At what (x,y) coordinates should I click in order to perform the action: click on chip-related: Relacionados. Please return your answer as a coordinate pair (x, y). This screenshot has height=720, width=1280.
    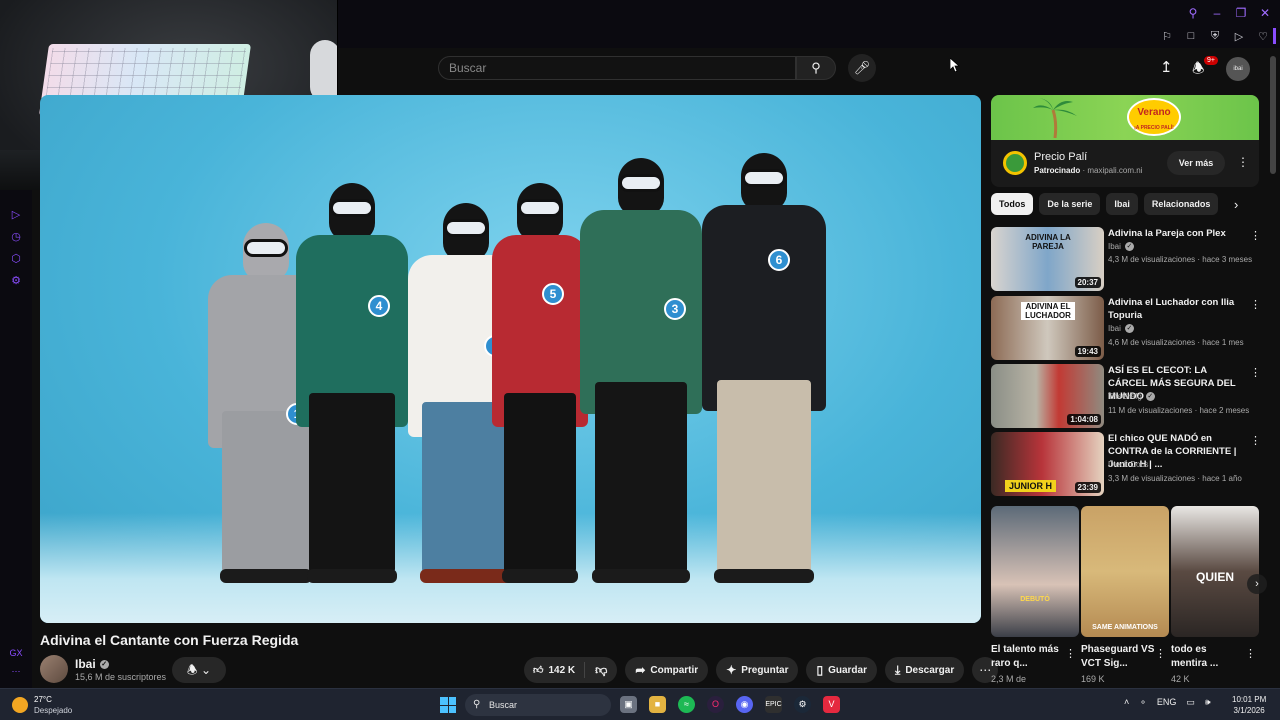
    Looking at the image, I should click on (1181, 204).